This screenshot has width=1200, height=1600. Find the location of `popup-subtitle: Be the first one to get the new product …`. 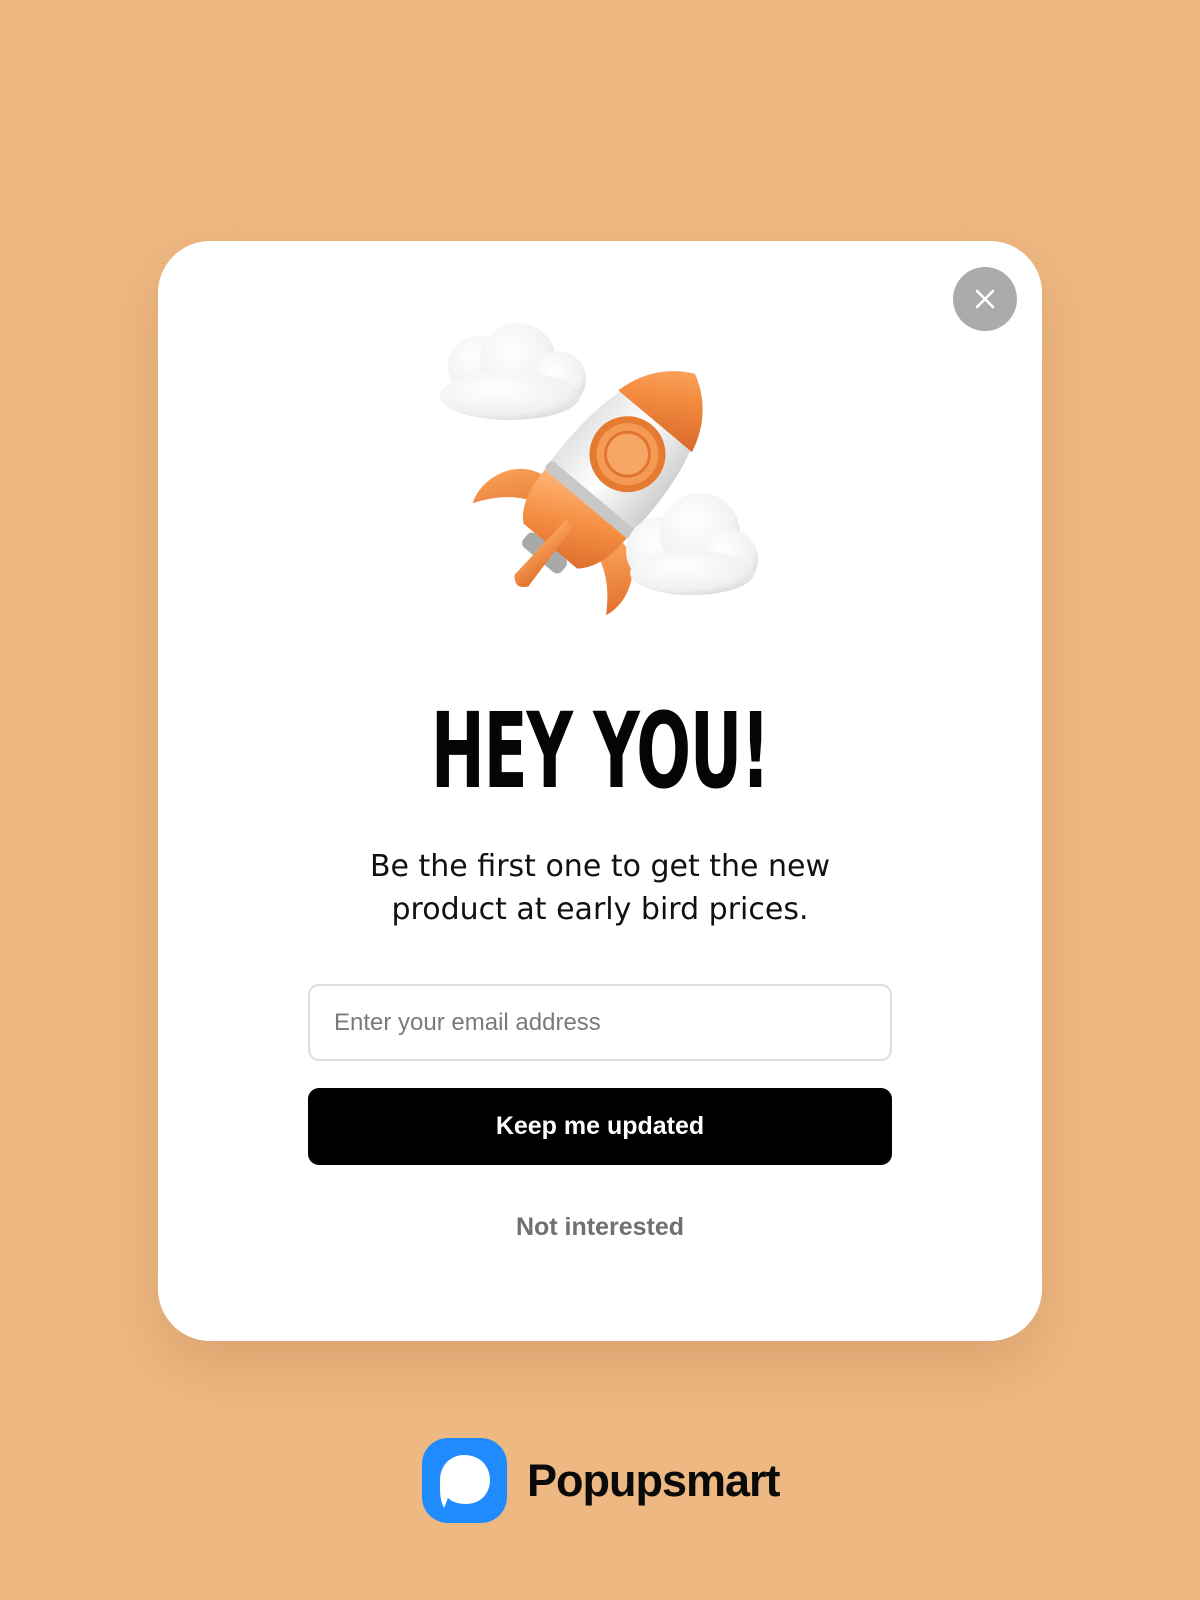

popup-subtitle: Be the first one to get the new product … is located at coordinates (600, 888).